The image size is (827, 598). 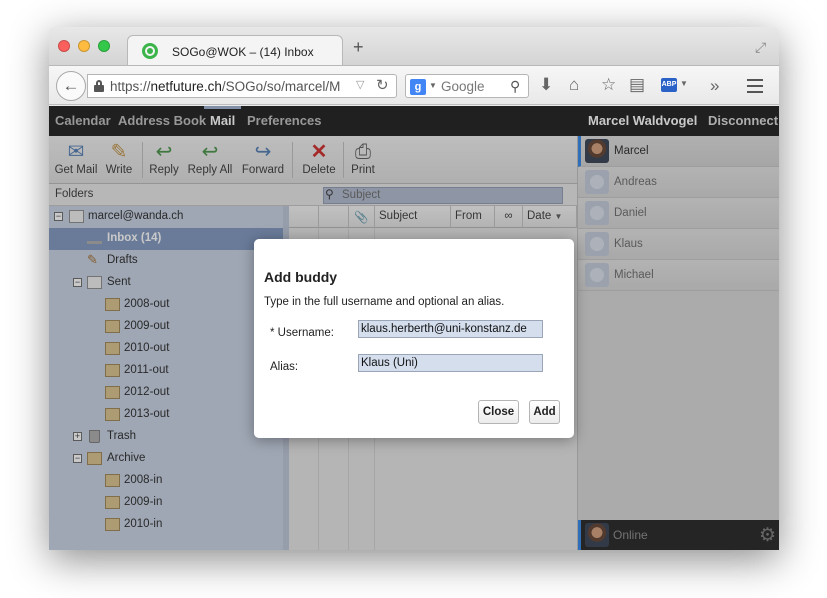 I want to click on reload-icon: ↻, so click(x=382, y=85).